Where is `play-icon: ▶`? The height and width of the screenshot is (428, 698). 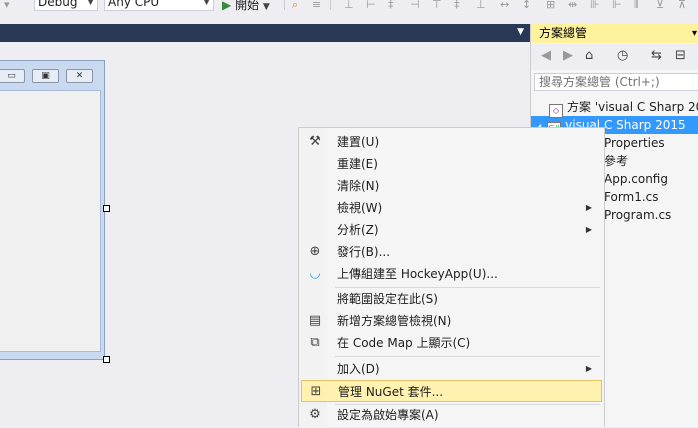 play-icon: ▶ is located at coordinates (227, 6).